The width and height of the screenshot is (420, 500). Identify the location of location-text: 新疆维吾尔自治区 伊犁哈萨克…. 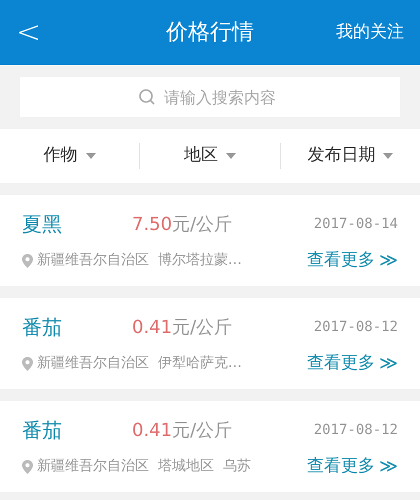
(139, 363).